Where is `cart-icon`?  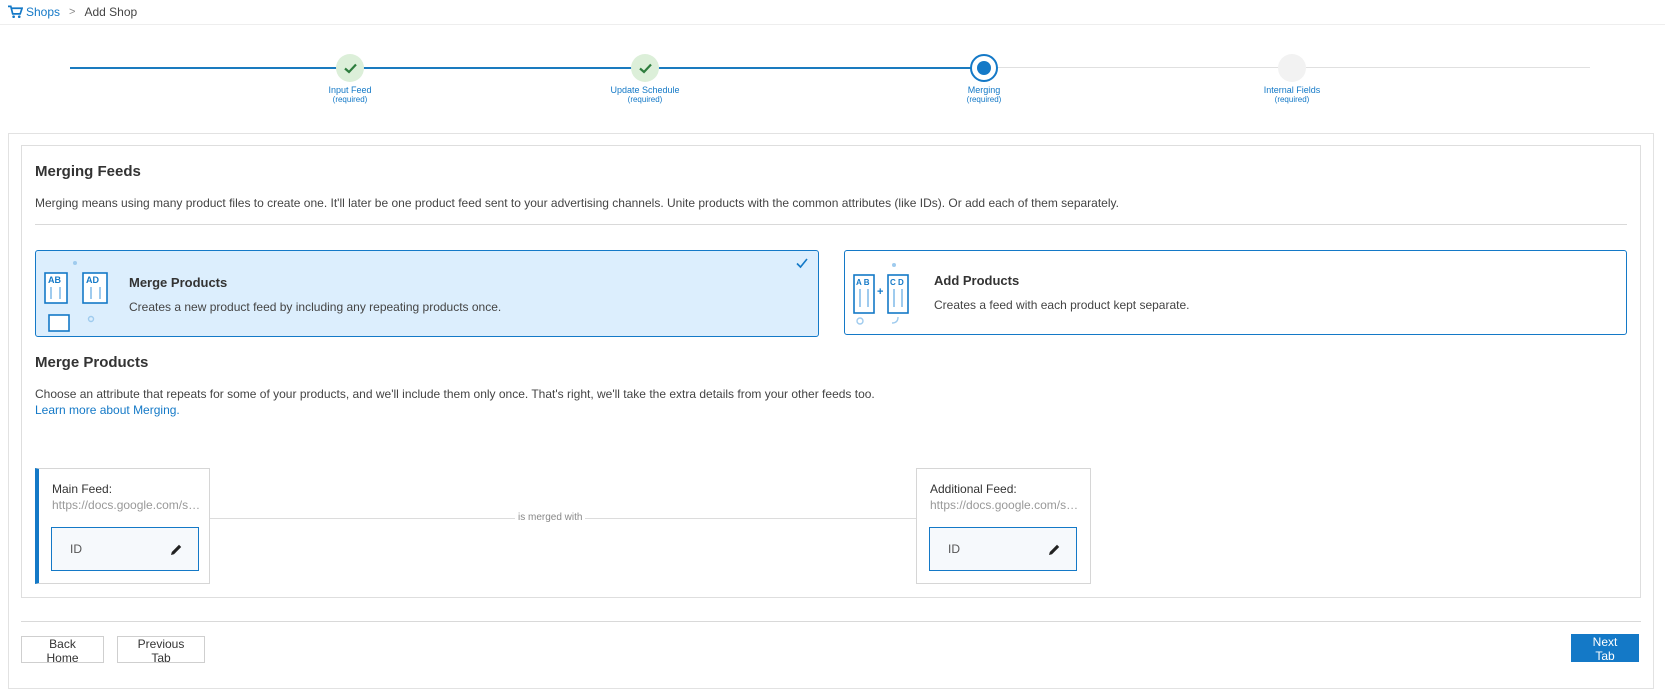 cart-icon is located at coordinates (15, 11).